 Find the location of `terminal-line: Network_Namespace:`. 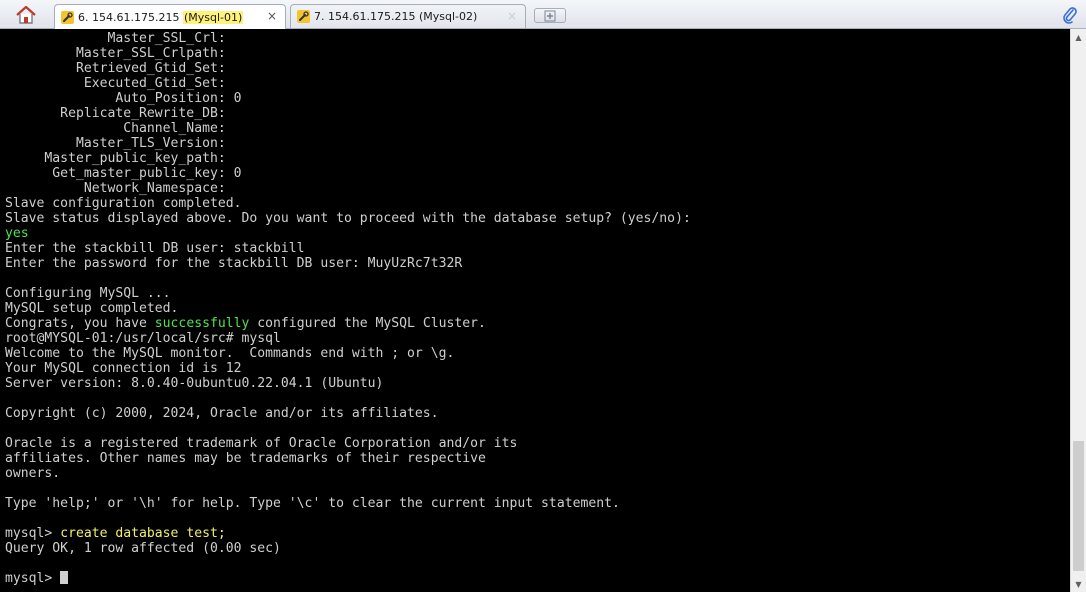

terminal-line: Network_Namespace: is located at coordinates (115, 188).